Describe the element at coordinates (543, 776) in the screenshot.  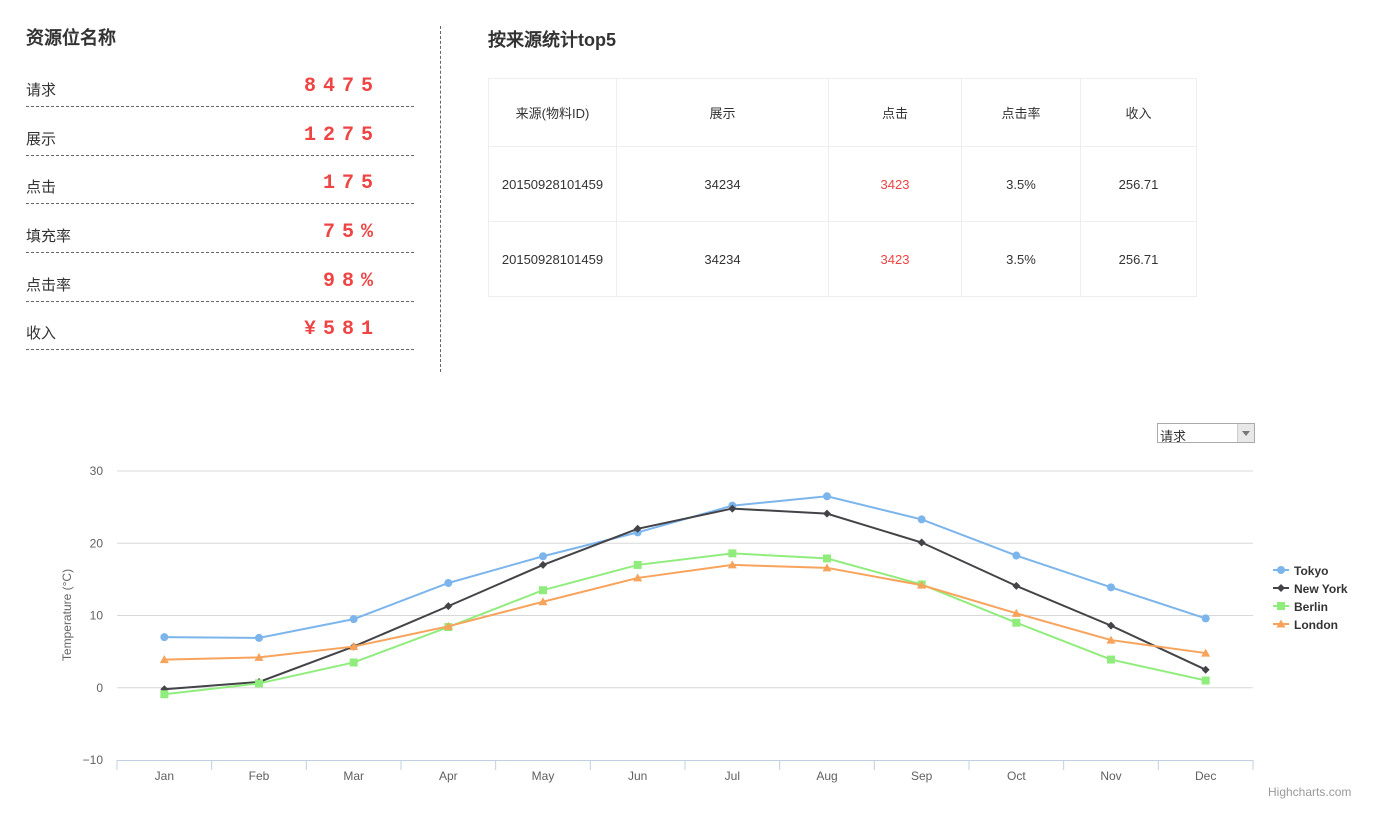
I see `x-tick-label: May` at that location.